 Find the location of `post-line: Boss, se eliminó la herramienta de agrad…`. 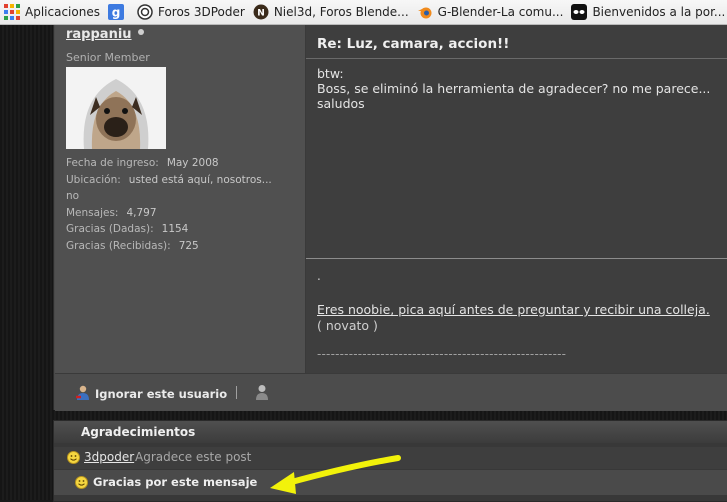

post-line: Boss, se eliminó la herramienta de agrad… is located at coordinates (514, 88).